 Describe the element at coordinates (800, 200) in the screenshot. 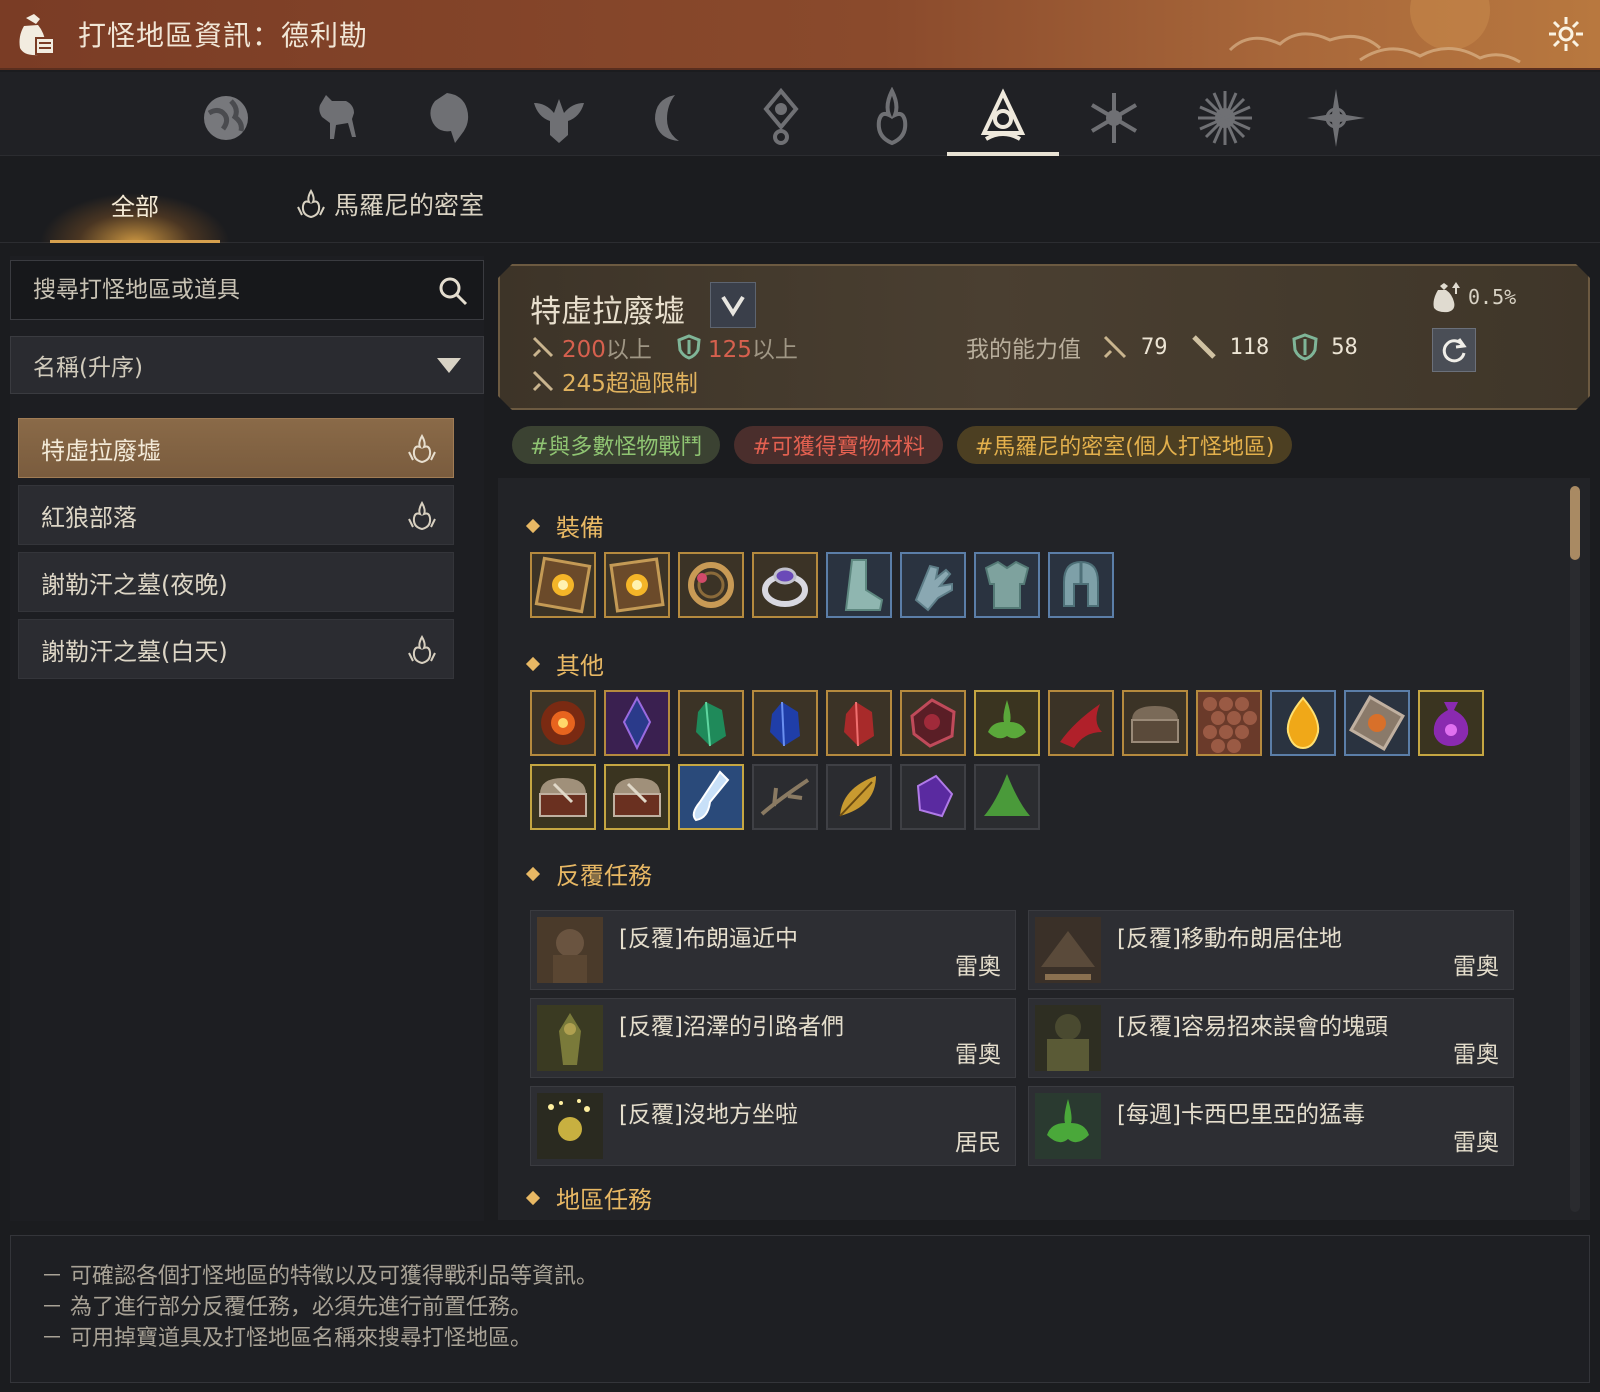

I see `filter-tab-bar: 全部 馬羅尼的密室` at that location.